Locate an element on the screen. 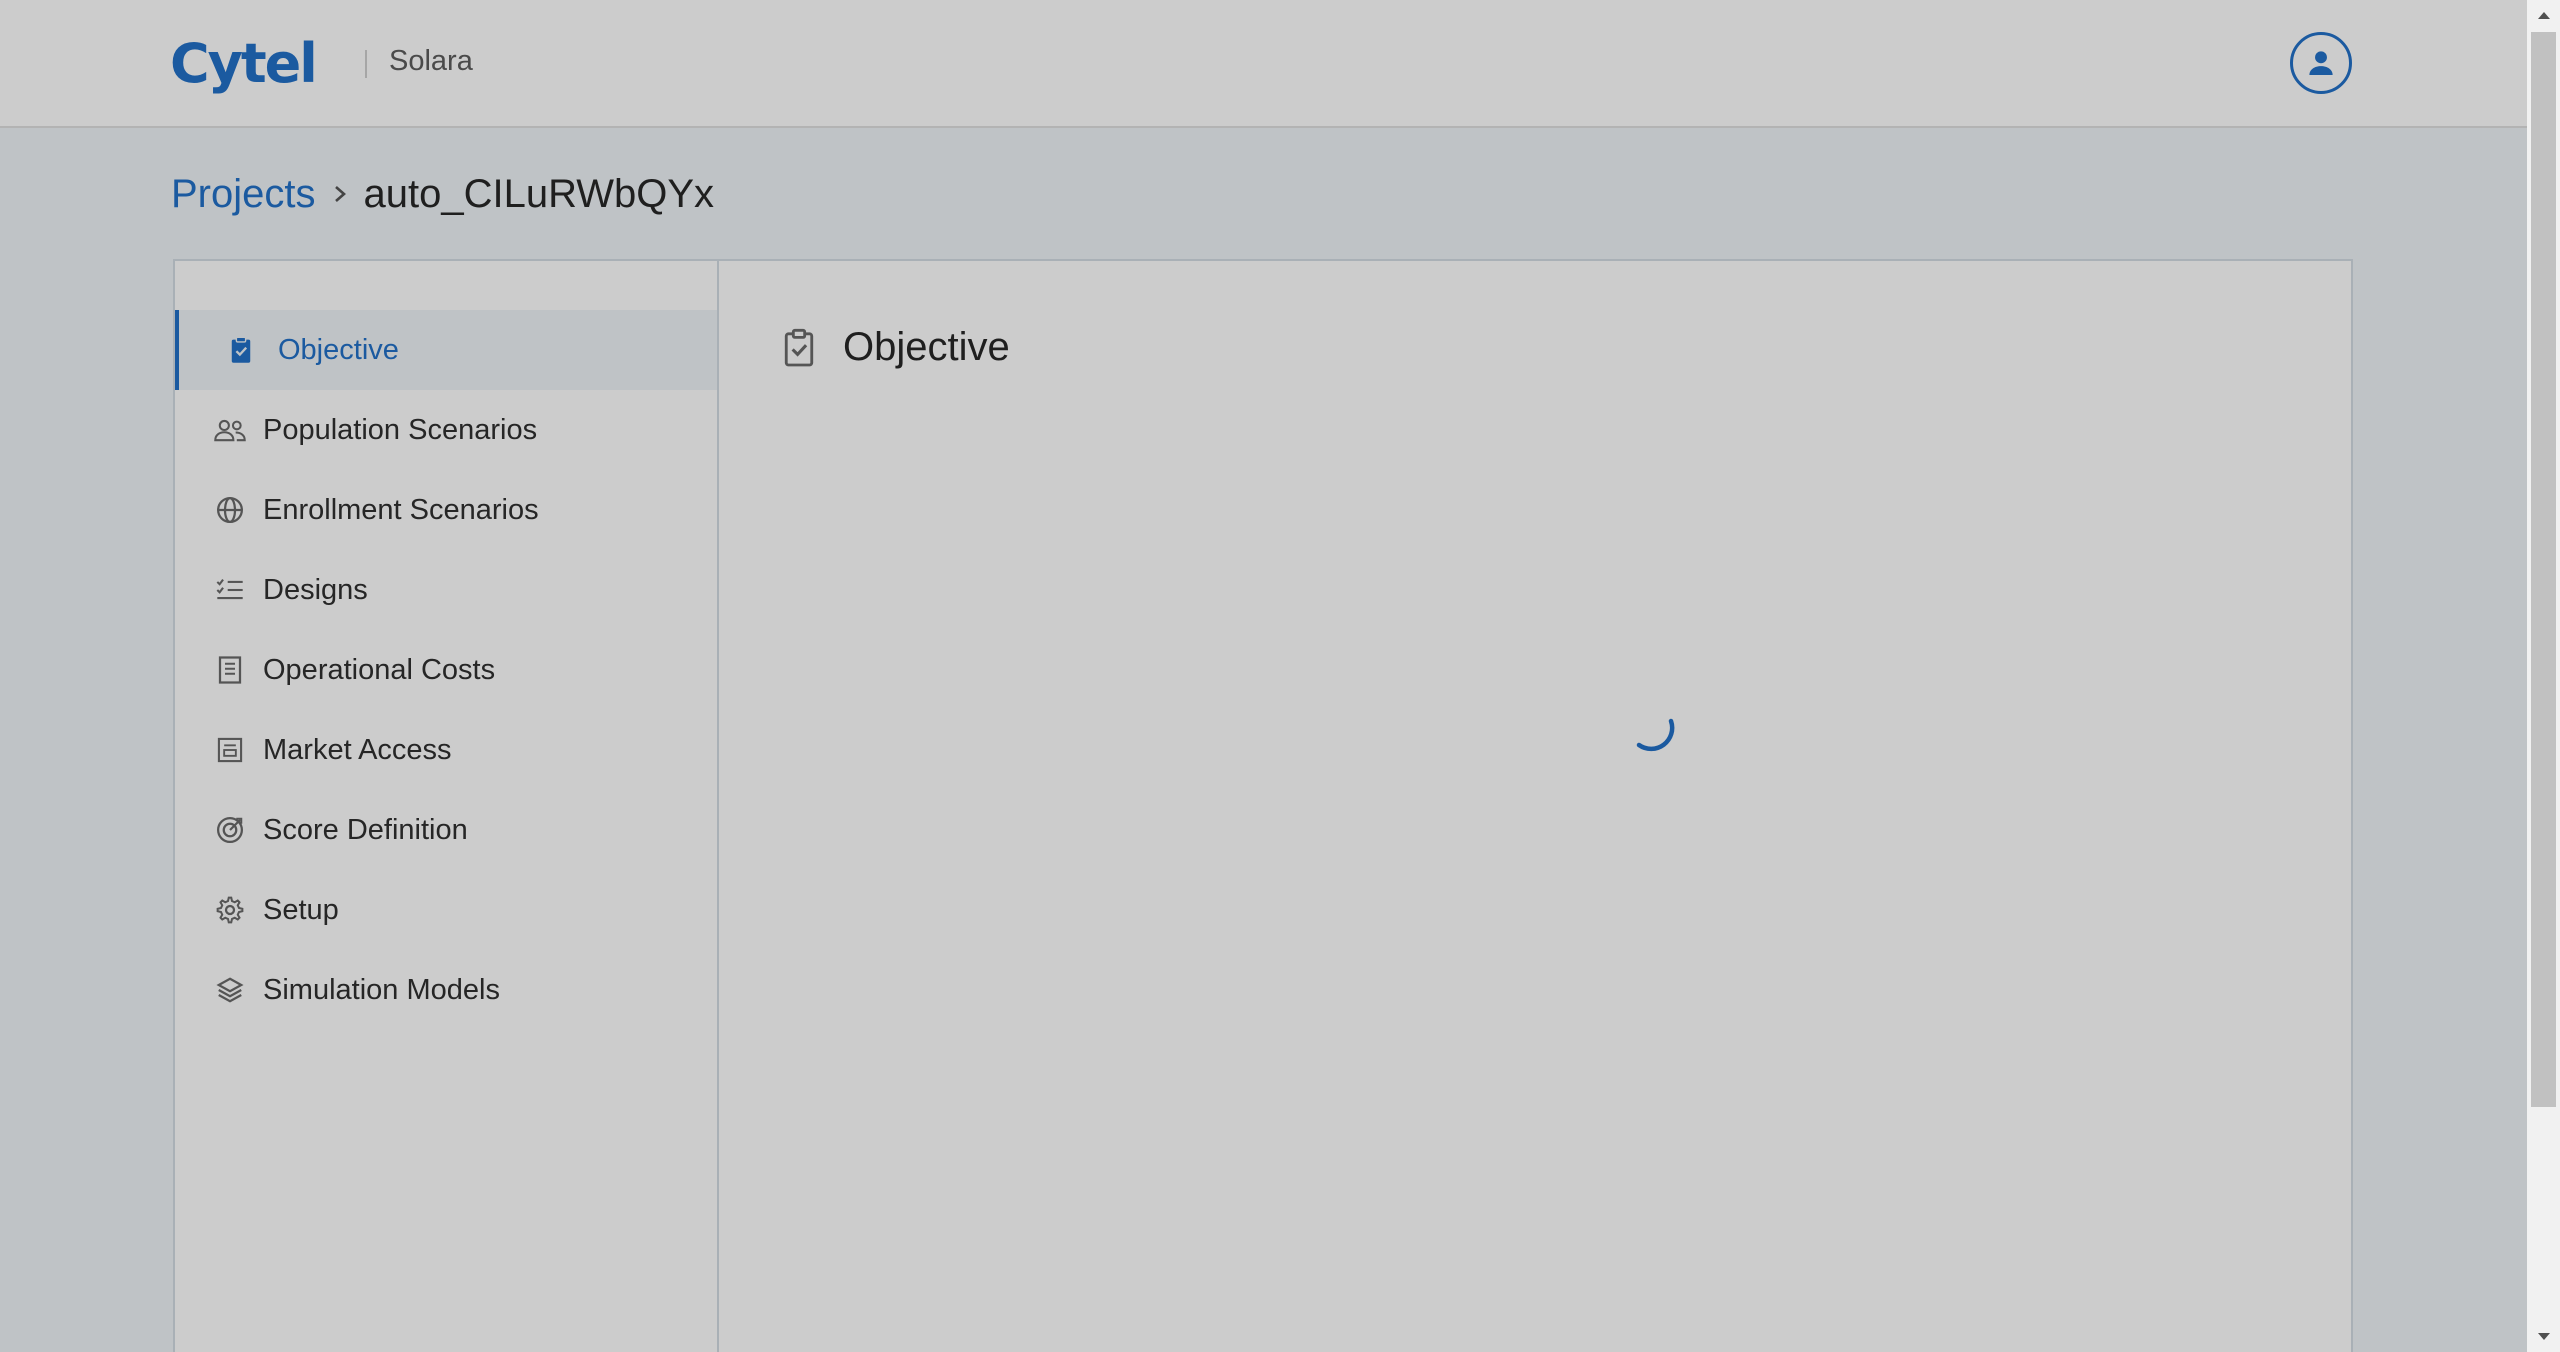 Image resolution: width=2560 pixels, height=1352 pixels. sidebar-item-operational-costs: Operational Costs is located at coordinates (446, 670).